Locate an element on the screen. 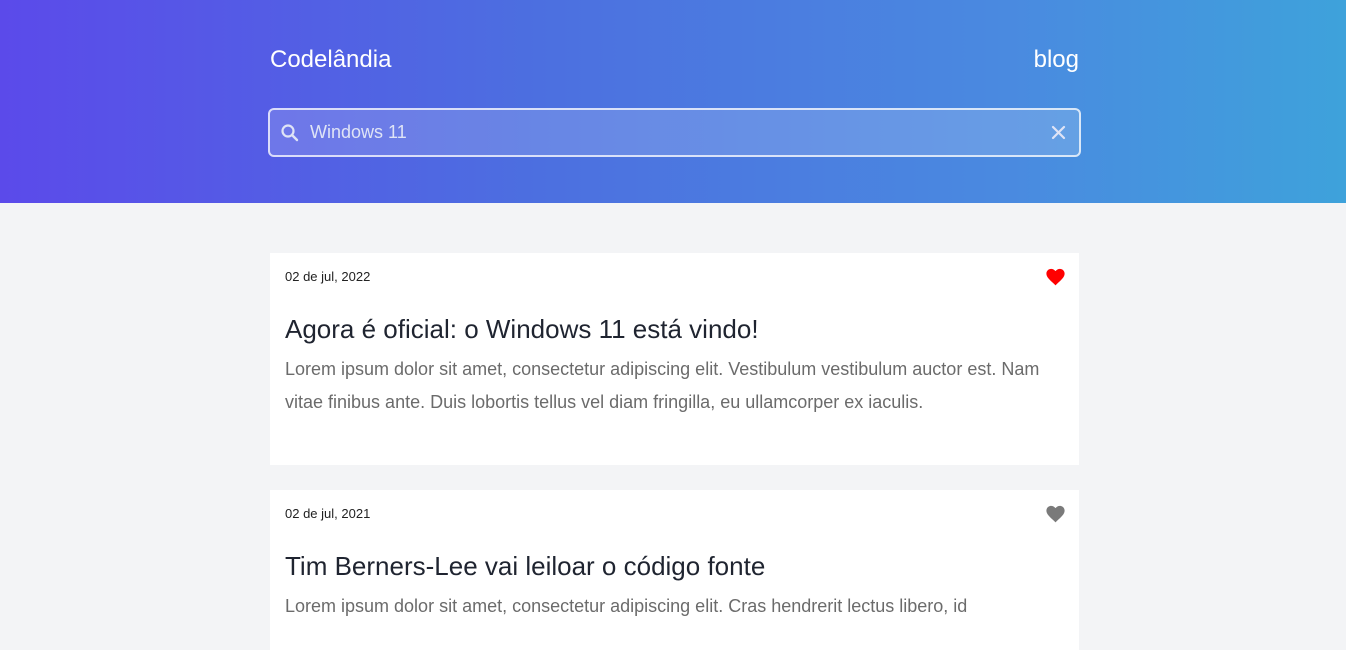  search-input is located at coordinates (675, 132).